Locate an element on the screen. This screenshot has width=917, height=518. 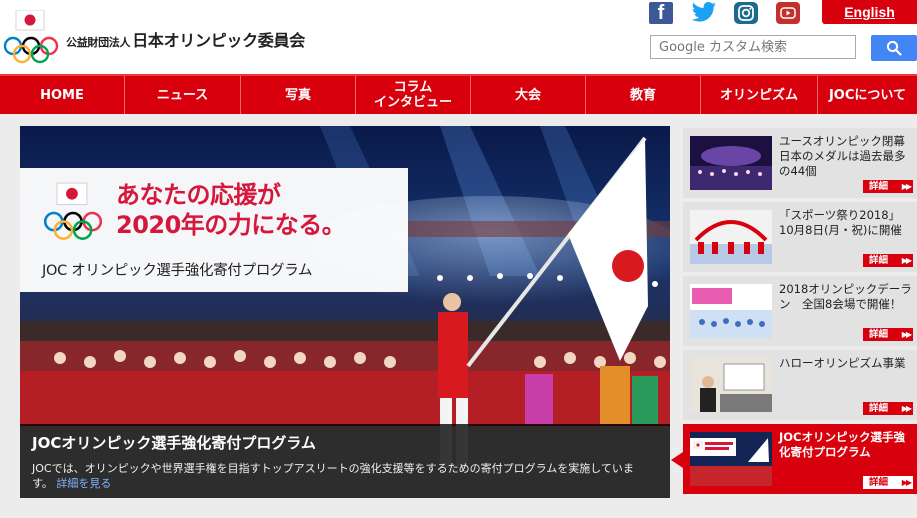
search-input is located at coordinates (753, 47).